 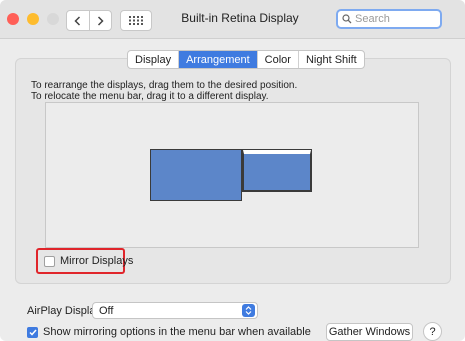 I want to click on tab-bar: Display Arrangement Color Night Shift, so click(x=246, y=59).